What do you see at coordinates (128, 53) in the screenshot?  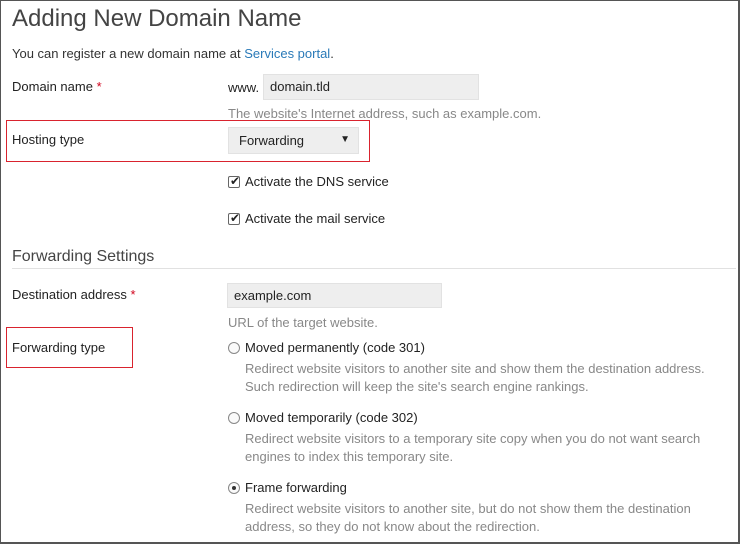 I see `intro-text-start: You can register a new domain name at` at bounding box center [128, 53].